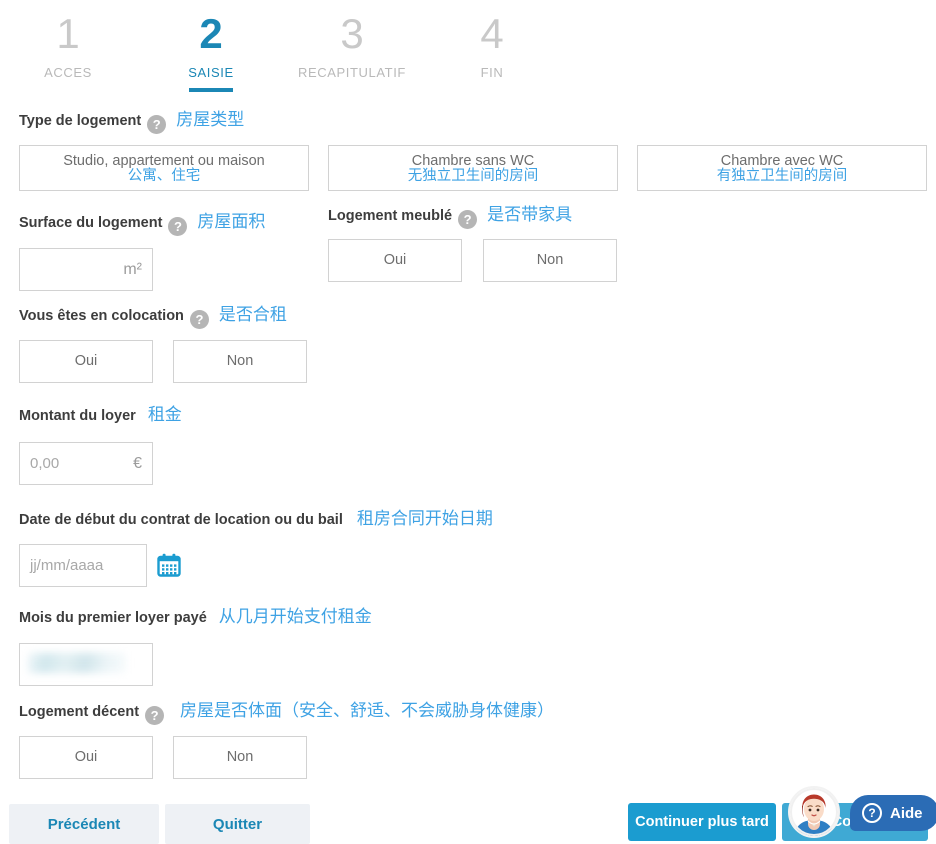 This screenshot has height=844, width=936. I want to click on rent-amount-label: Montant du loyer 租金, so click(100, 415).